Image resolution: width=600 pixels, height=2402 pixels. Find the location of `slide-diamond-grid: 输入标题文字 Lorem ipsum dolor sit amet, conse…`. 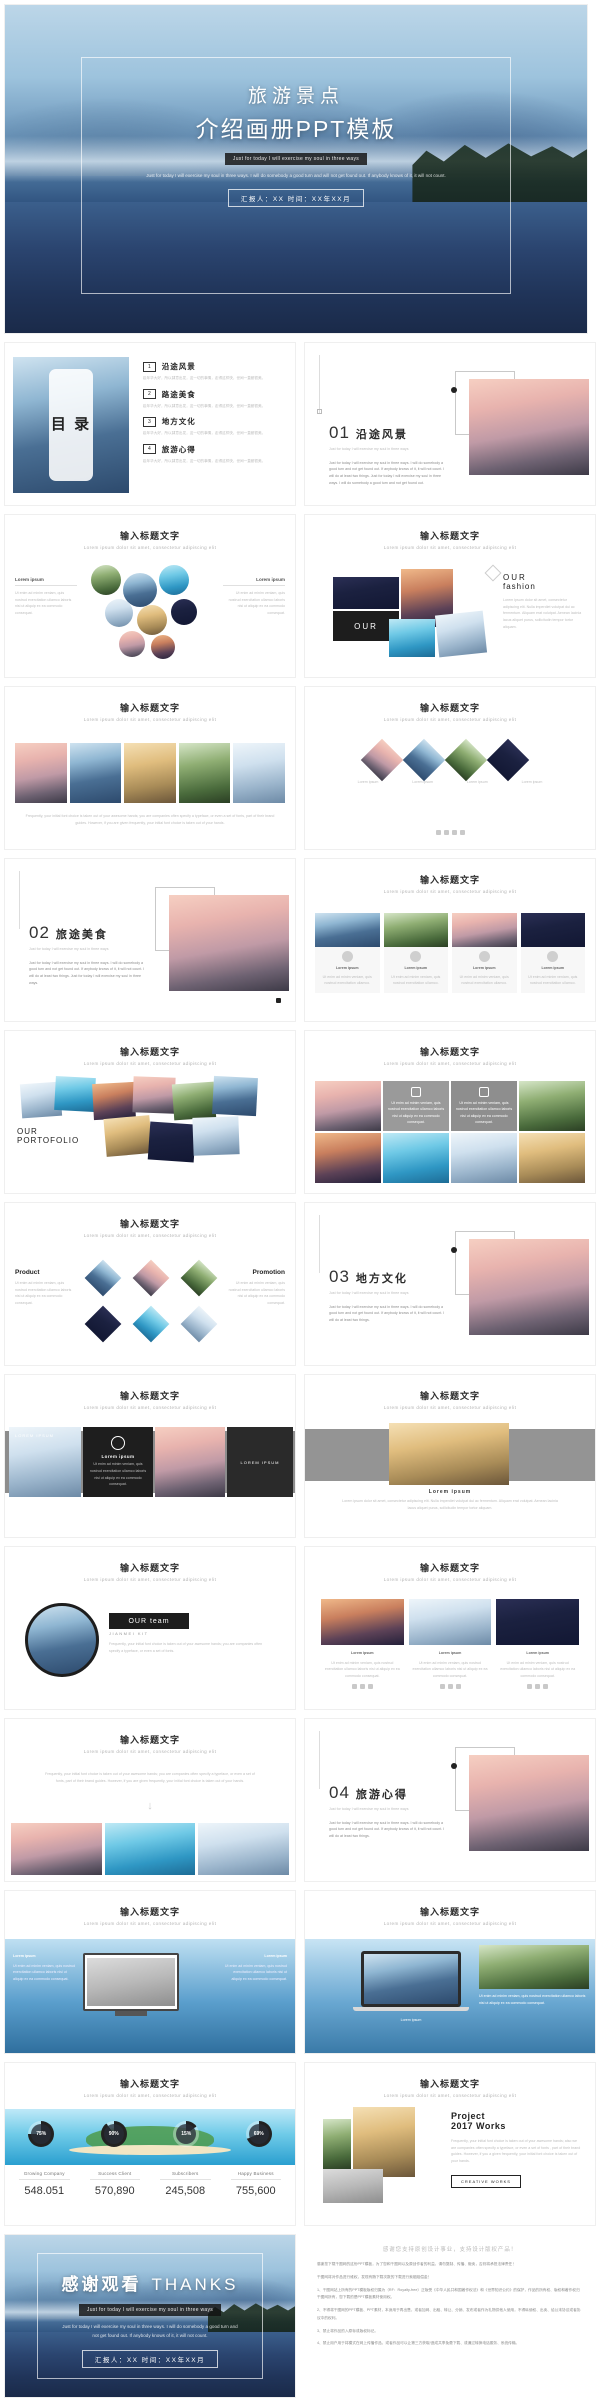

slide-diamond-grid: 输入标题文字 Lorem ipsum dolor sit amet, conse… is located at coordinates (450, 768).